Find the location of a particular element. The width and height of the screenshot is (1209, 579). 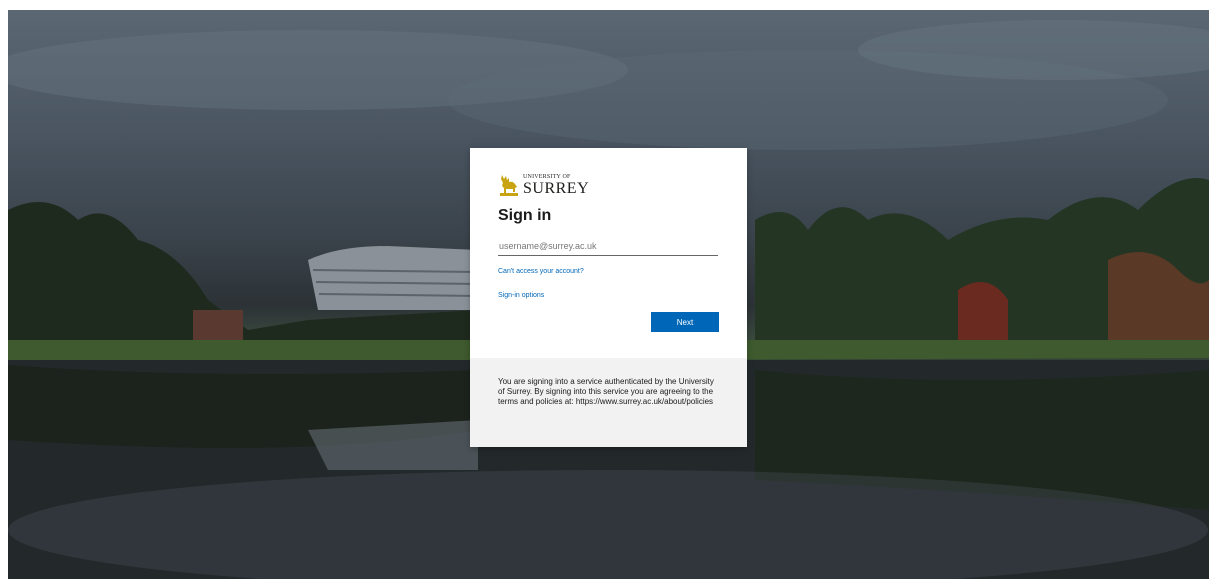

university-logo: UNIVERSITY OF SURREY is located at coordinates (543, 184).